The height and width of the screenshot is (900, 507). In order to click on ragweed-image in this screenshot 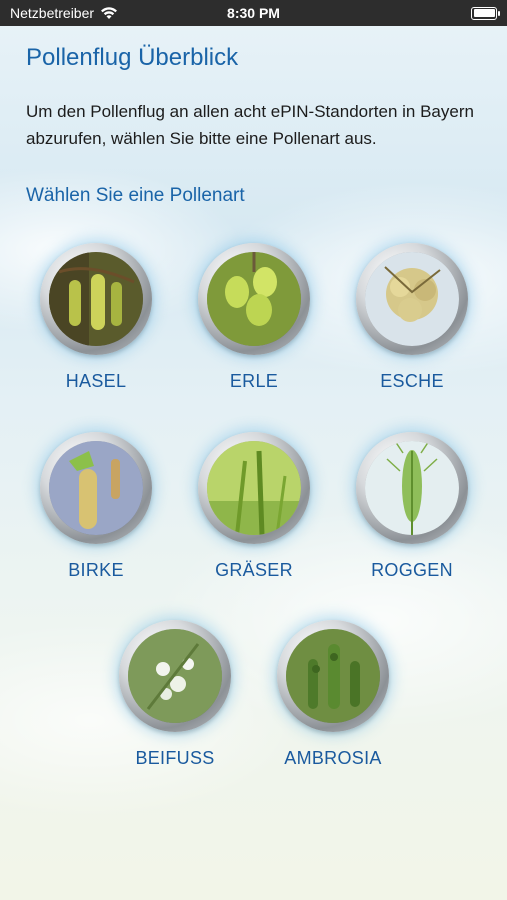, I will do `click(333, 676)`.